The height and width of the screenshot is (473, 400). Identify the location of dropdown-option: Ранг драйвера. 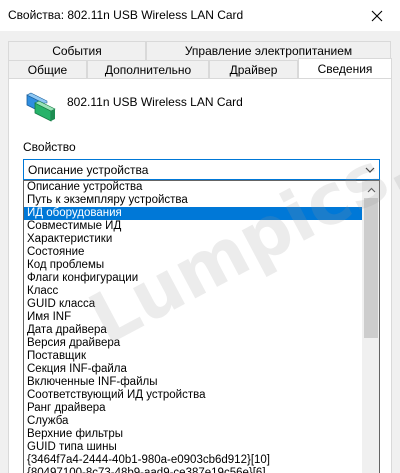
(194, 408).